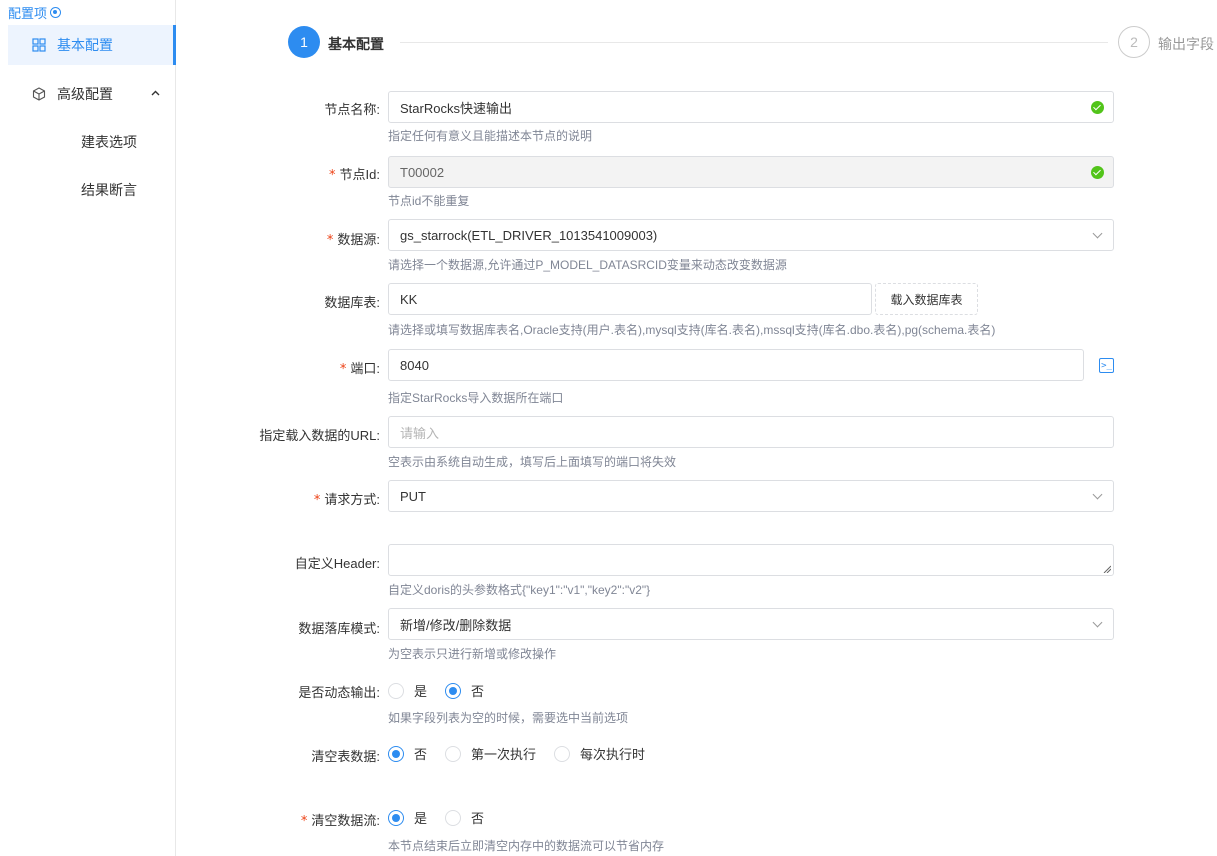 Image resolution: width=1217 pixels, height=856 pixels. I want to click on header-textarea, so click(751, 560).